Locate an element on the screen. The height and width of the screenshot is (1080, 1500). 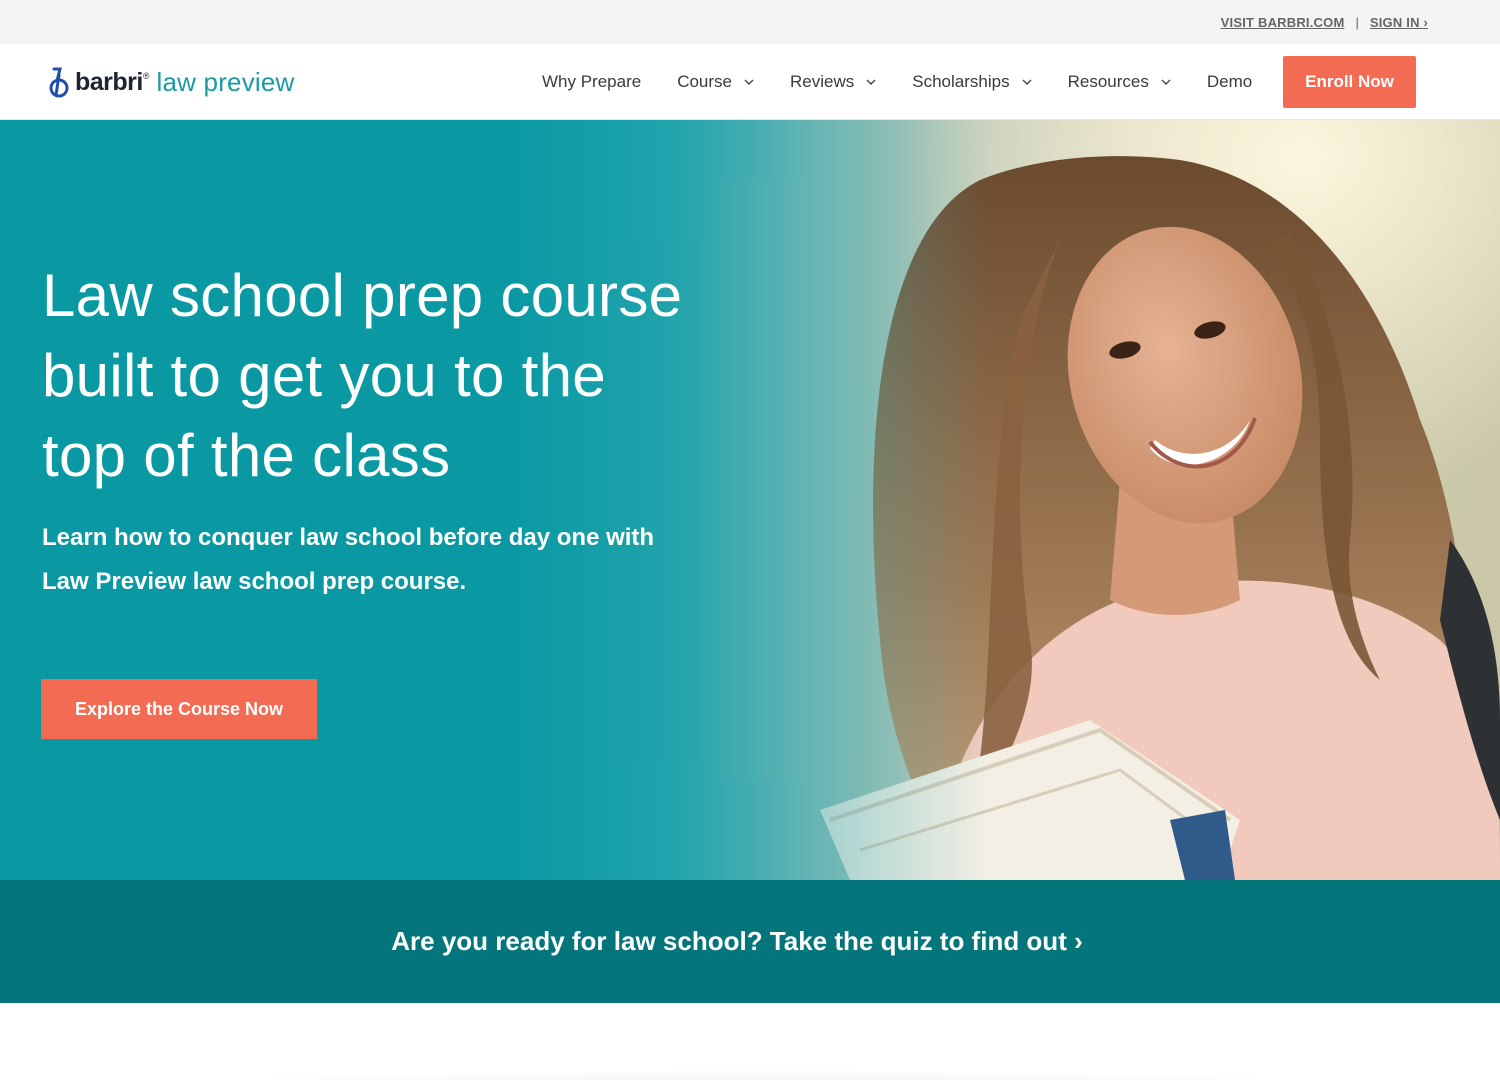
visit-barbri-link: VISIT BARBRI.COM is located at coordinates (1283, 22).